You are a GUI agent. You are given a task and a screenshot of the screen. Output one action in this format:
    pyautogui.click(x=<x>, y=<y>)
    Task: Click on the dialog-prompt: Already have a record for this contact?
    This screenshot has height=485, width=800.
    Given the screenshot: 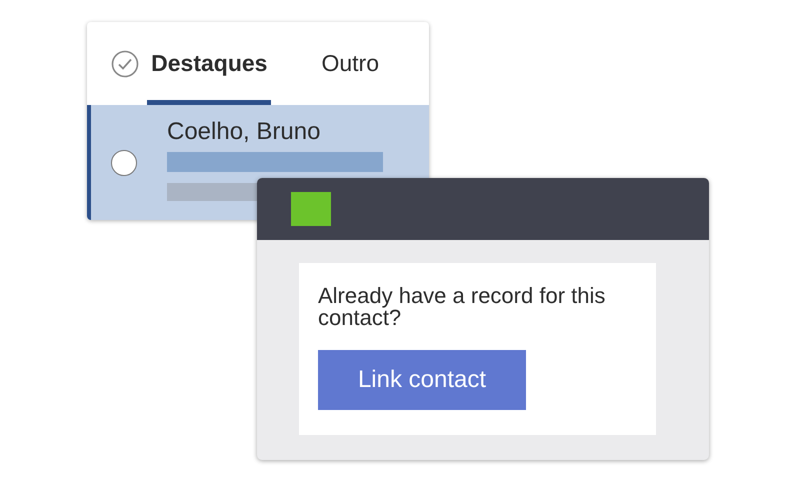 What is the action you would take?
    pyautogui.click(x=462, y=307)
    